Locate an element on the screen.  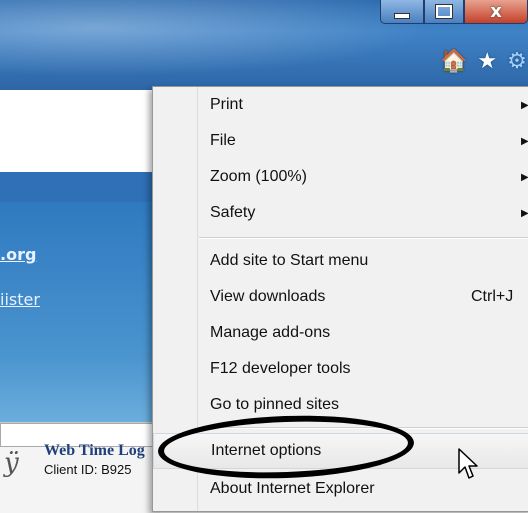
menu-item-label: About Internet Explorer is located at coordinates (292, 488).